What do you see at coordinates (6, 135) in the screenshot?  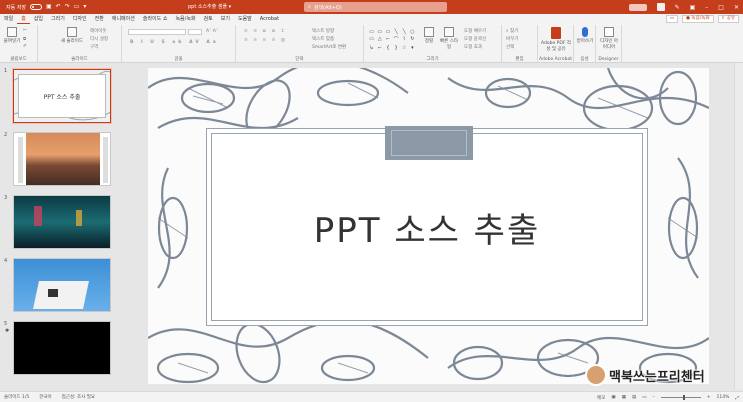 I see `thumb-number: 2` at bounding box center [6, 135].